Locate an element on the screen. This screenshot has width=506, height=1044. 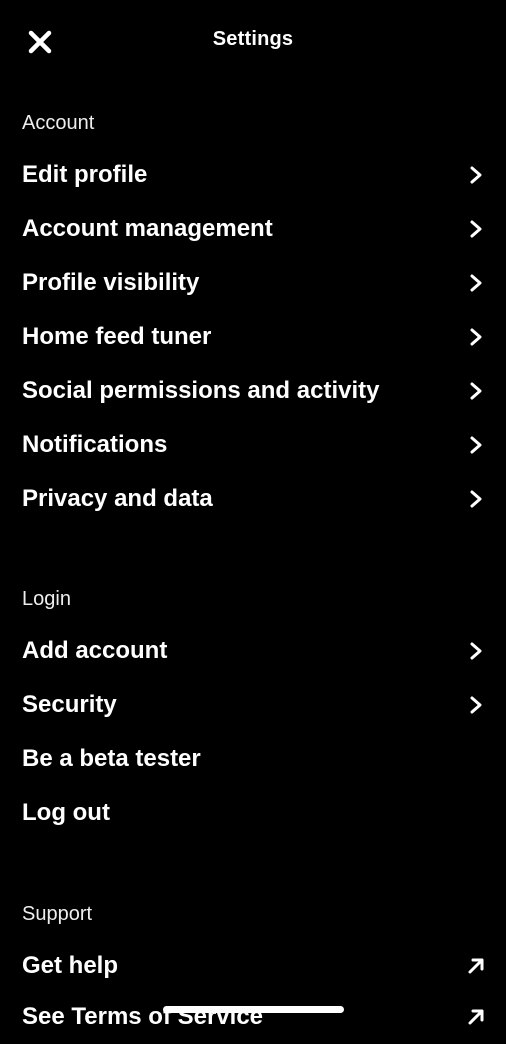
menu-item-profile-visibility: Profile visibility is located at coordinates (253, 283).